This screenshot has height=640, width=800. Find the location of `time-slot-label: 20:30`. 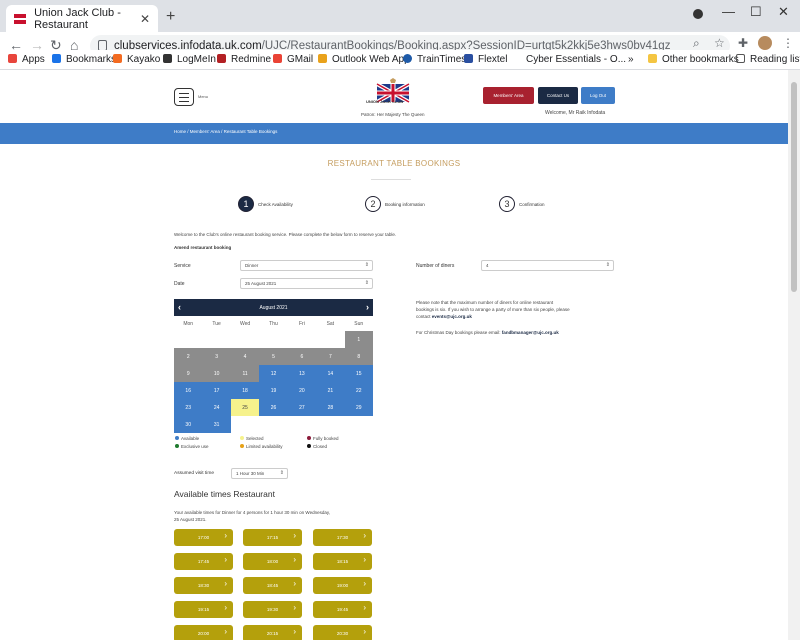

time-slot-label: 20:30 is located at coordinates (342, 633).